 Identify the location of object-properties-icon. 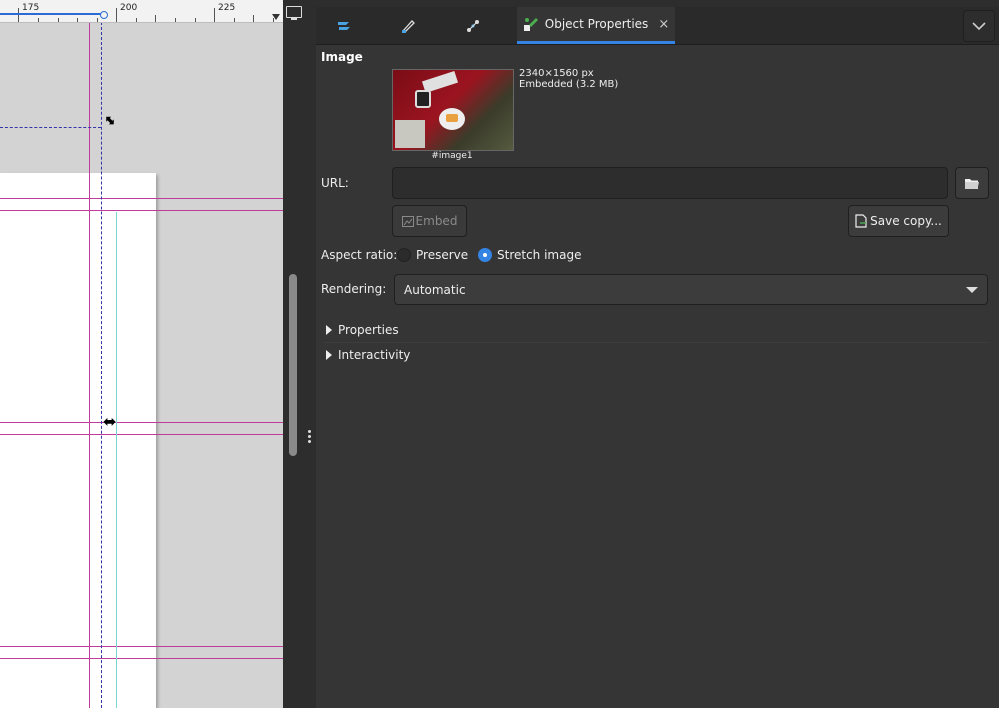
(530, 24).